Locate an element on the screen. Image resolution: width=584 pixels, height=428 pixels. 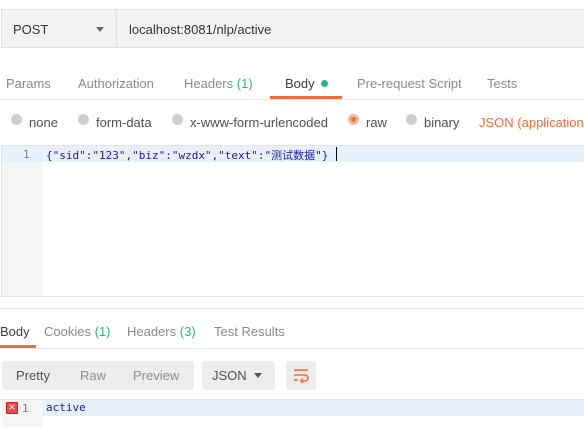
tab-tests: Tests is located at coordinates (502, 83).